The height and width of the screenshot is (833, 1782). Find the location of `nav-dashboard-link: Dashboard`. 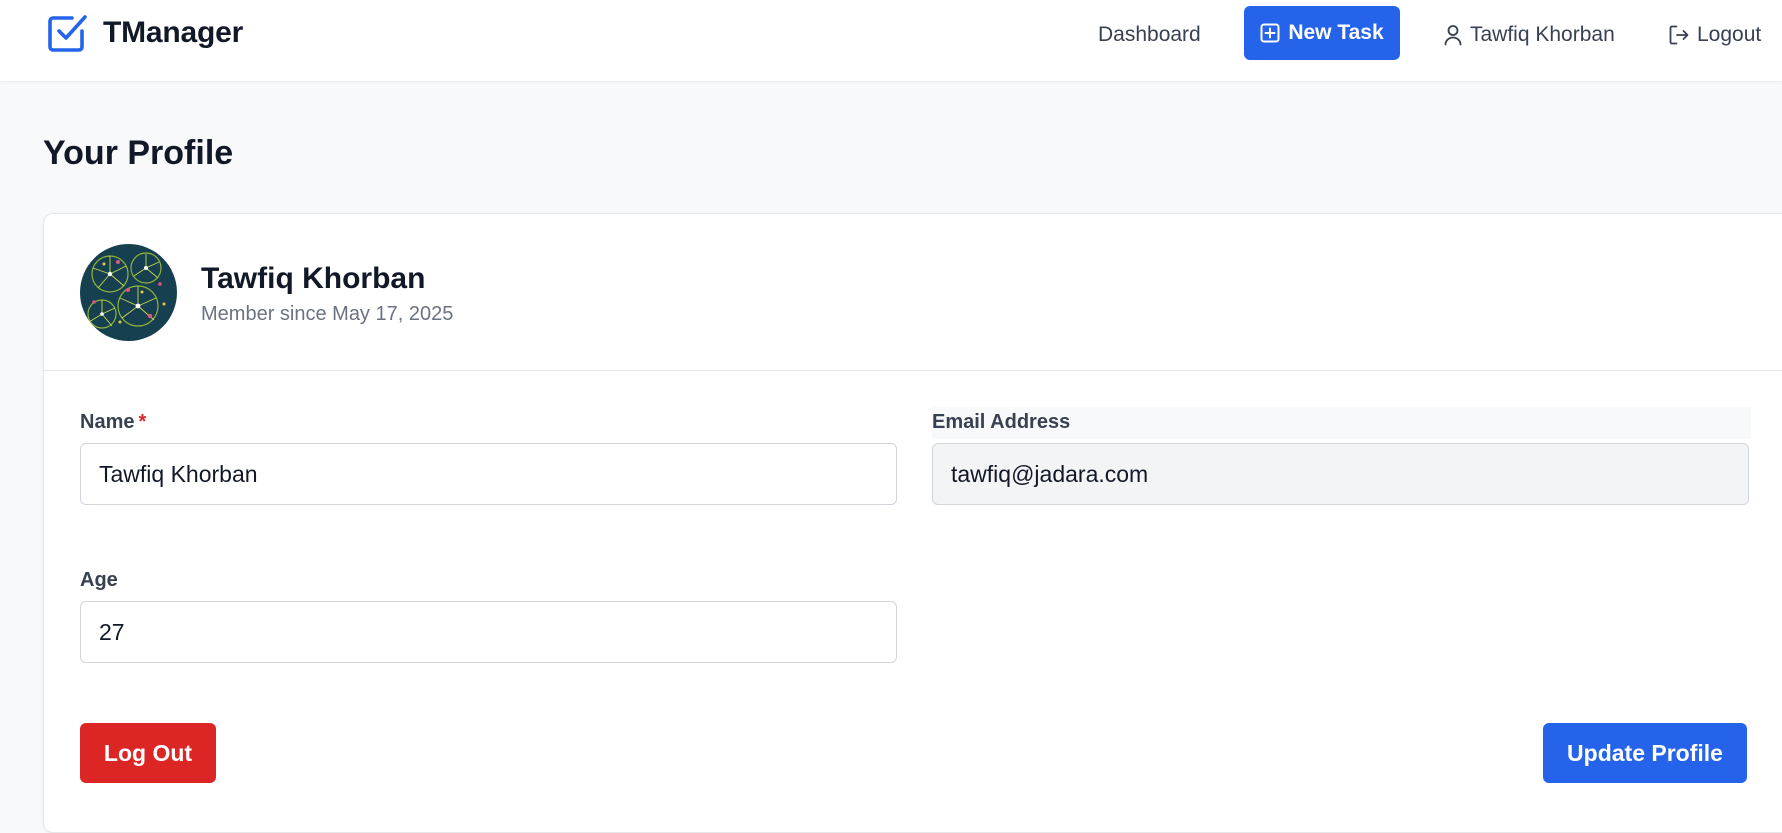

nav-dashboard-link: Dashboard is located at coordinates (1149, 35).